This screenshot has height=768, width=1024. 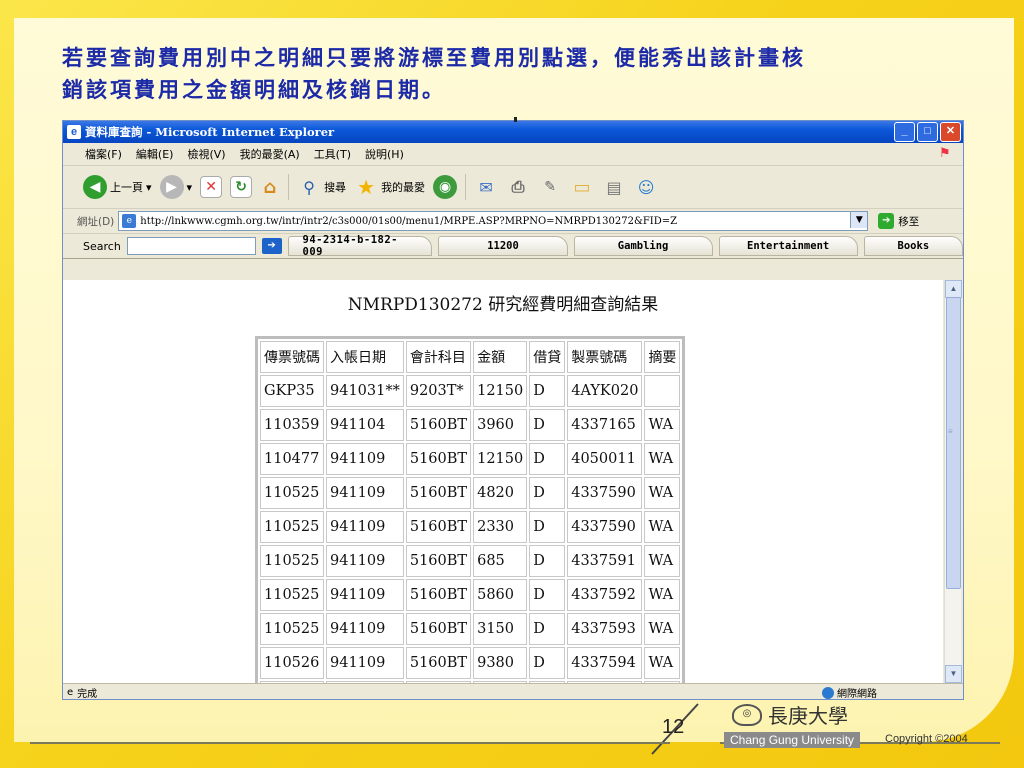 What do you see at coordinates (927, 132) in the screenshot?
I see `maximize-button: □` at bounding box center [927, 132].